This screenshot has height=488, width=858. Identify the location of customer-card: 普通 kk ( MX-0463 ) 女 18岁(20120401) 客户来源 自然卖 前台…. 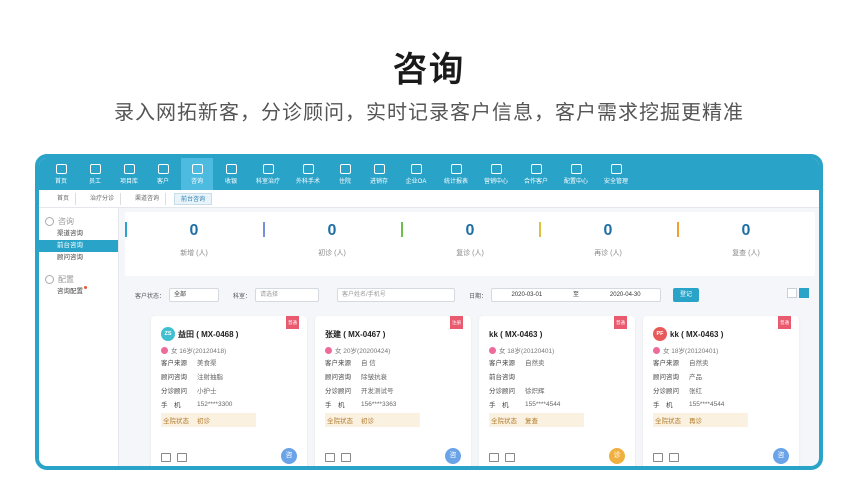
(557, 391).